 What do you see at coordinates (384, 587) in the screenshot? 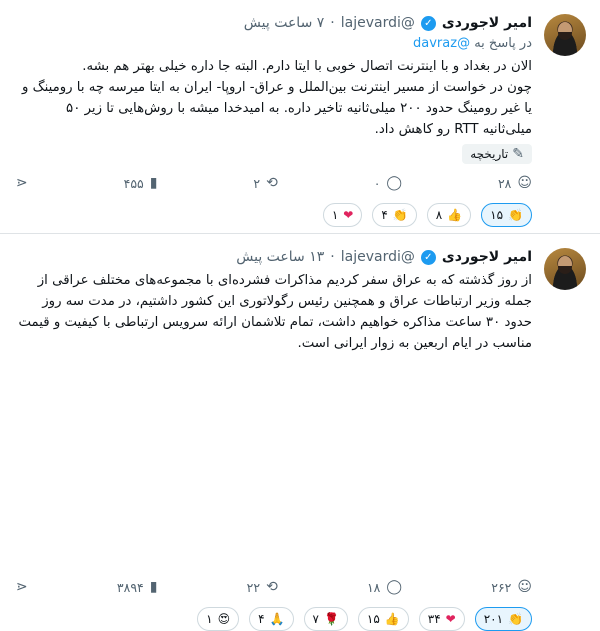
I see `comment-button: ◯ ۱۸` at bounding box center [384, 587].